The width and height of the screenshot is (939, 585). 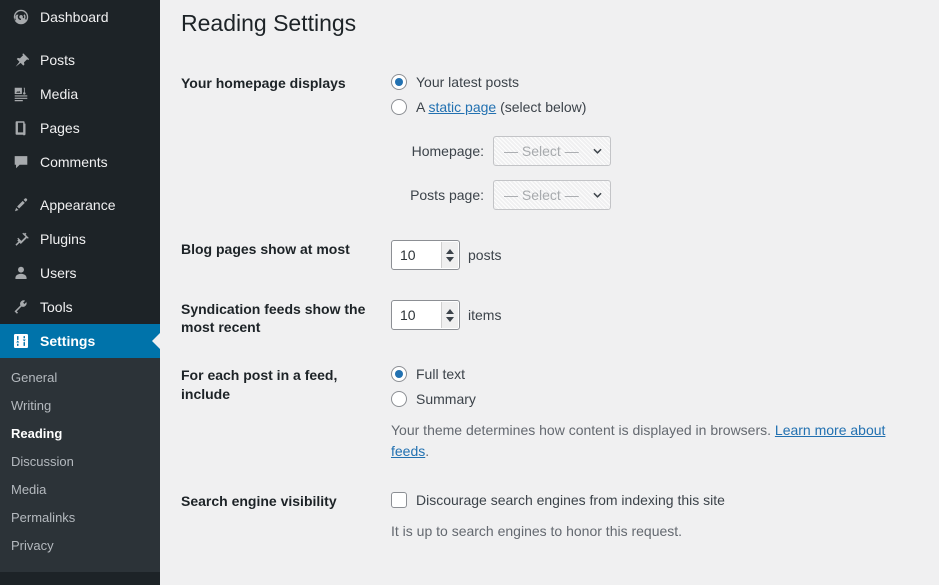 I want to click on submenu-item-reading: Reading, so click(x=80, y=434).